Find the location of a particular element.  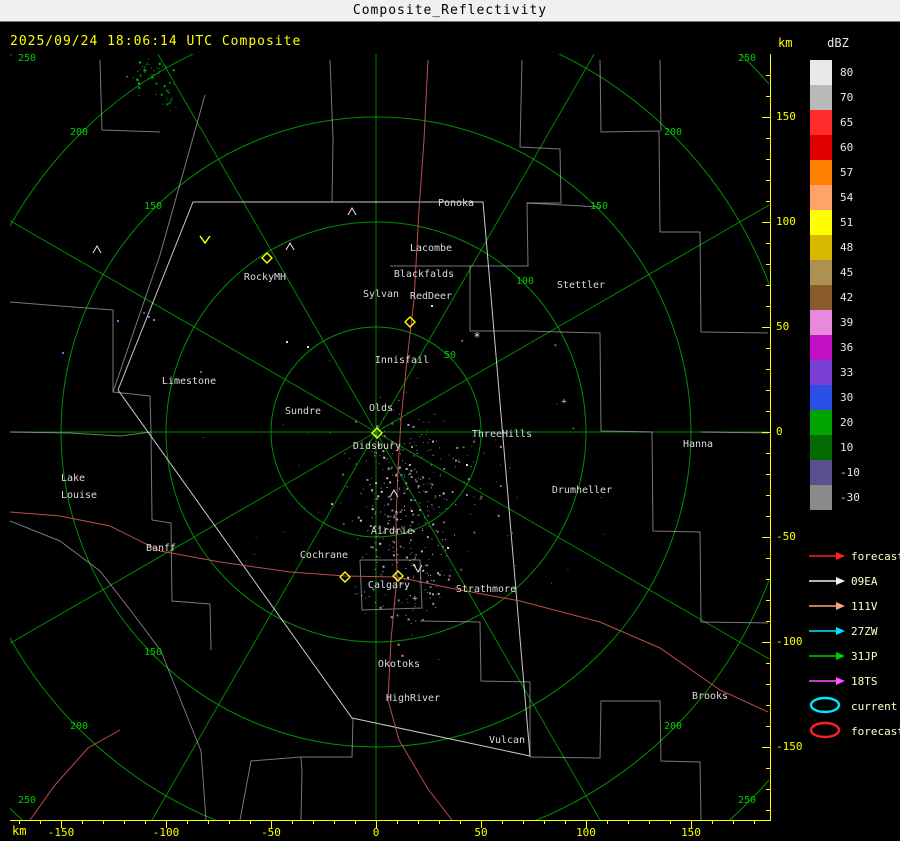

legend-item-label: forecast is located at coordinates (875, 731).